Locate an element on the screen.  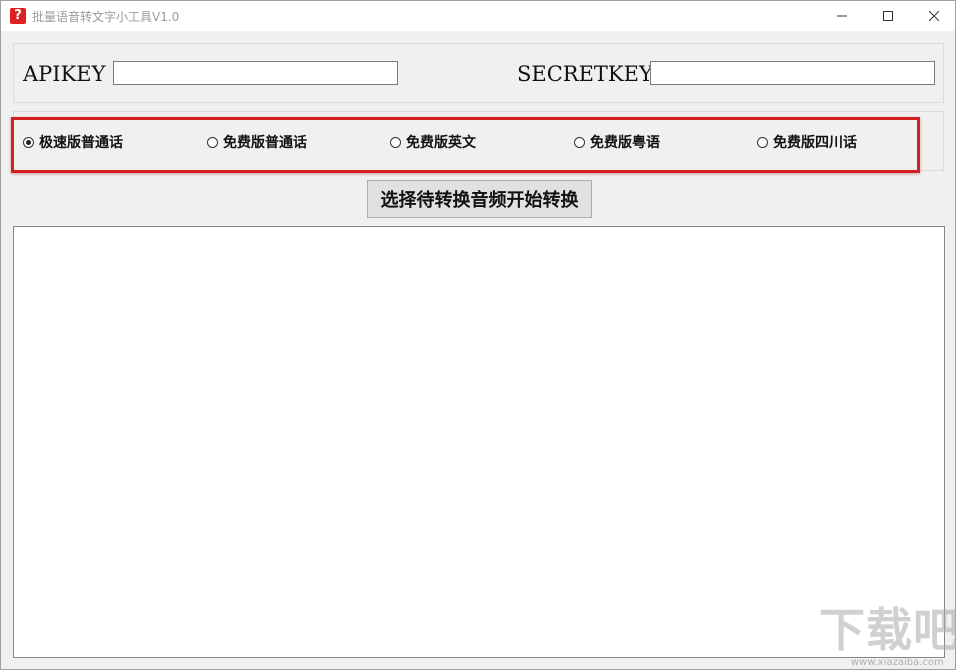
radio-label: 免费版粤语 is located at coordinates (625, 143).